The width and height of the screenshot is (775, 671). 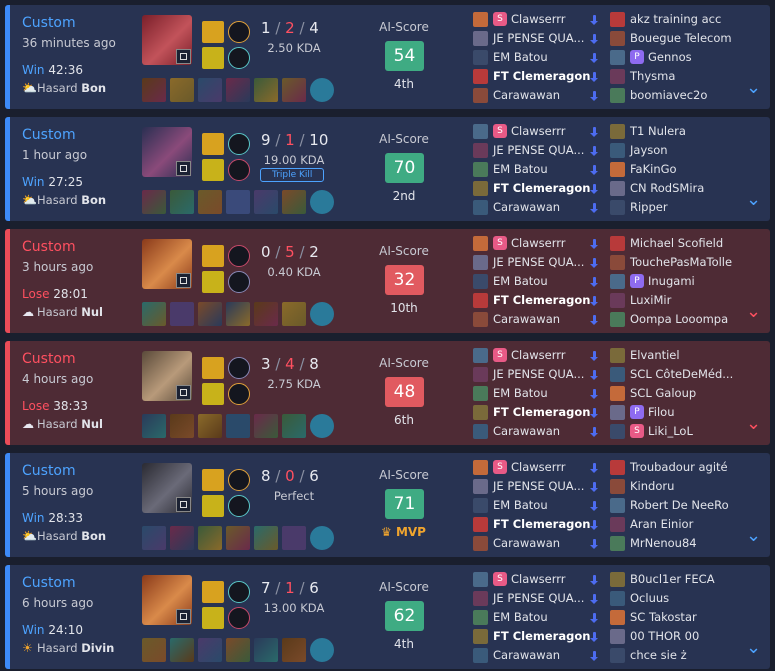 What do you see at coordinates (650, 300) in the screenshot?
I see `player-name: LuxiMir` at bounding box center [650, 300].